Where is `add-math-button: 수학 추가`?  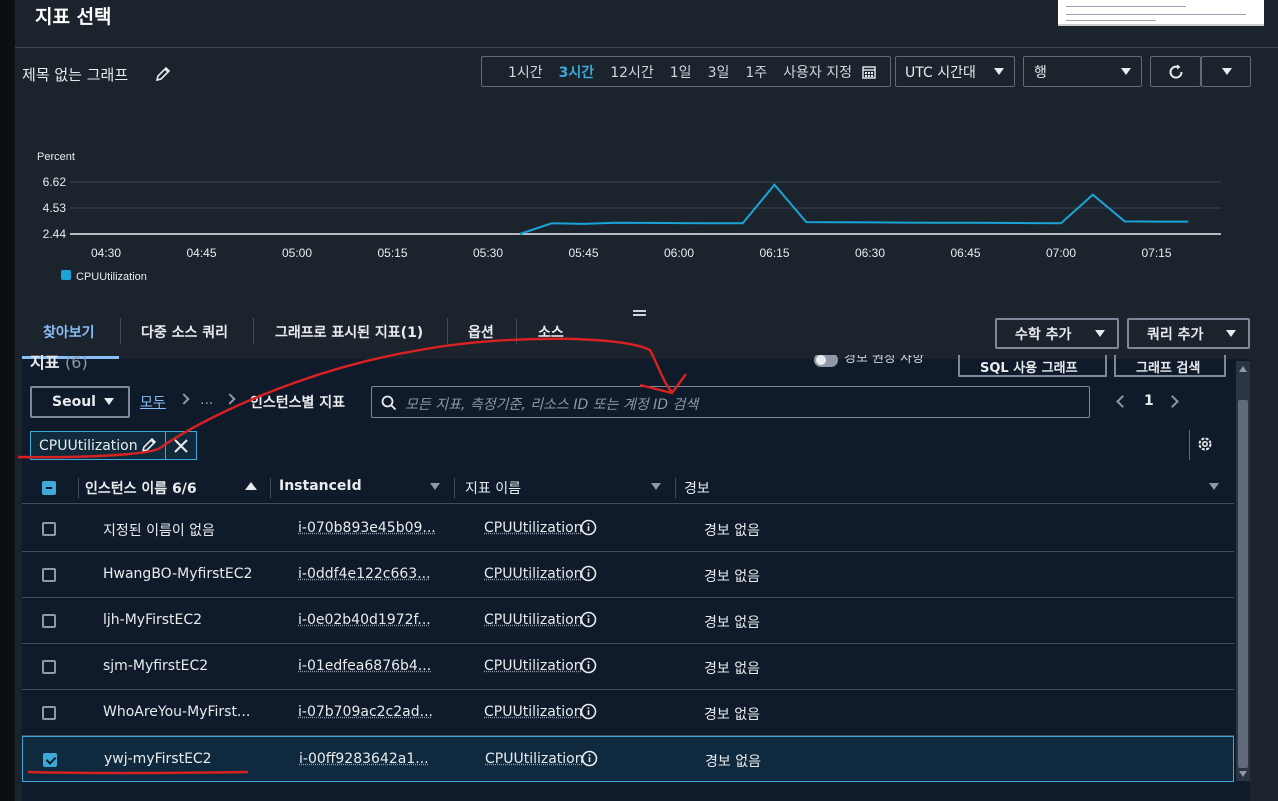
add-math-button: 수학 추가 is located at coordinates (1057, 333).